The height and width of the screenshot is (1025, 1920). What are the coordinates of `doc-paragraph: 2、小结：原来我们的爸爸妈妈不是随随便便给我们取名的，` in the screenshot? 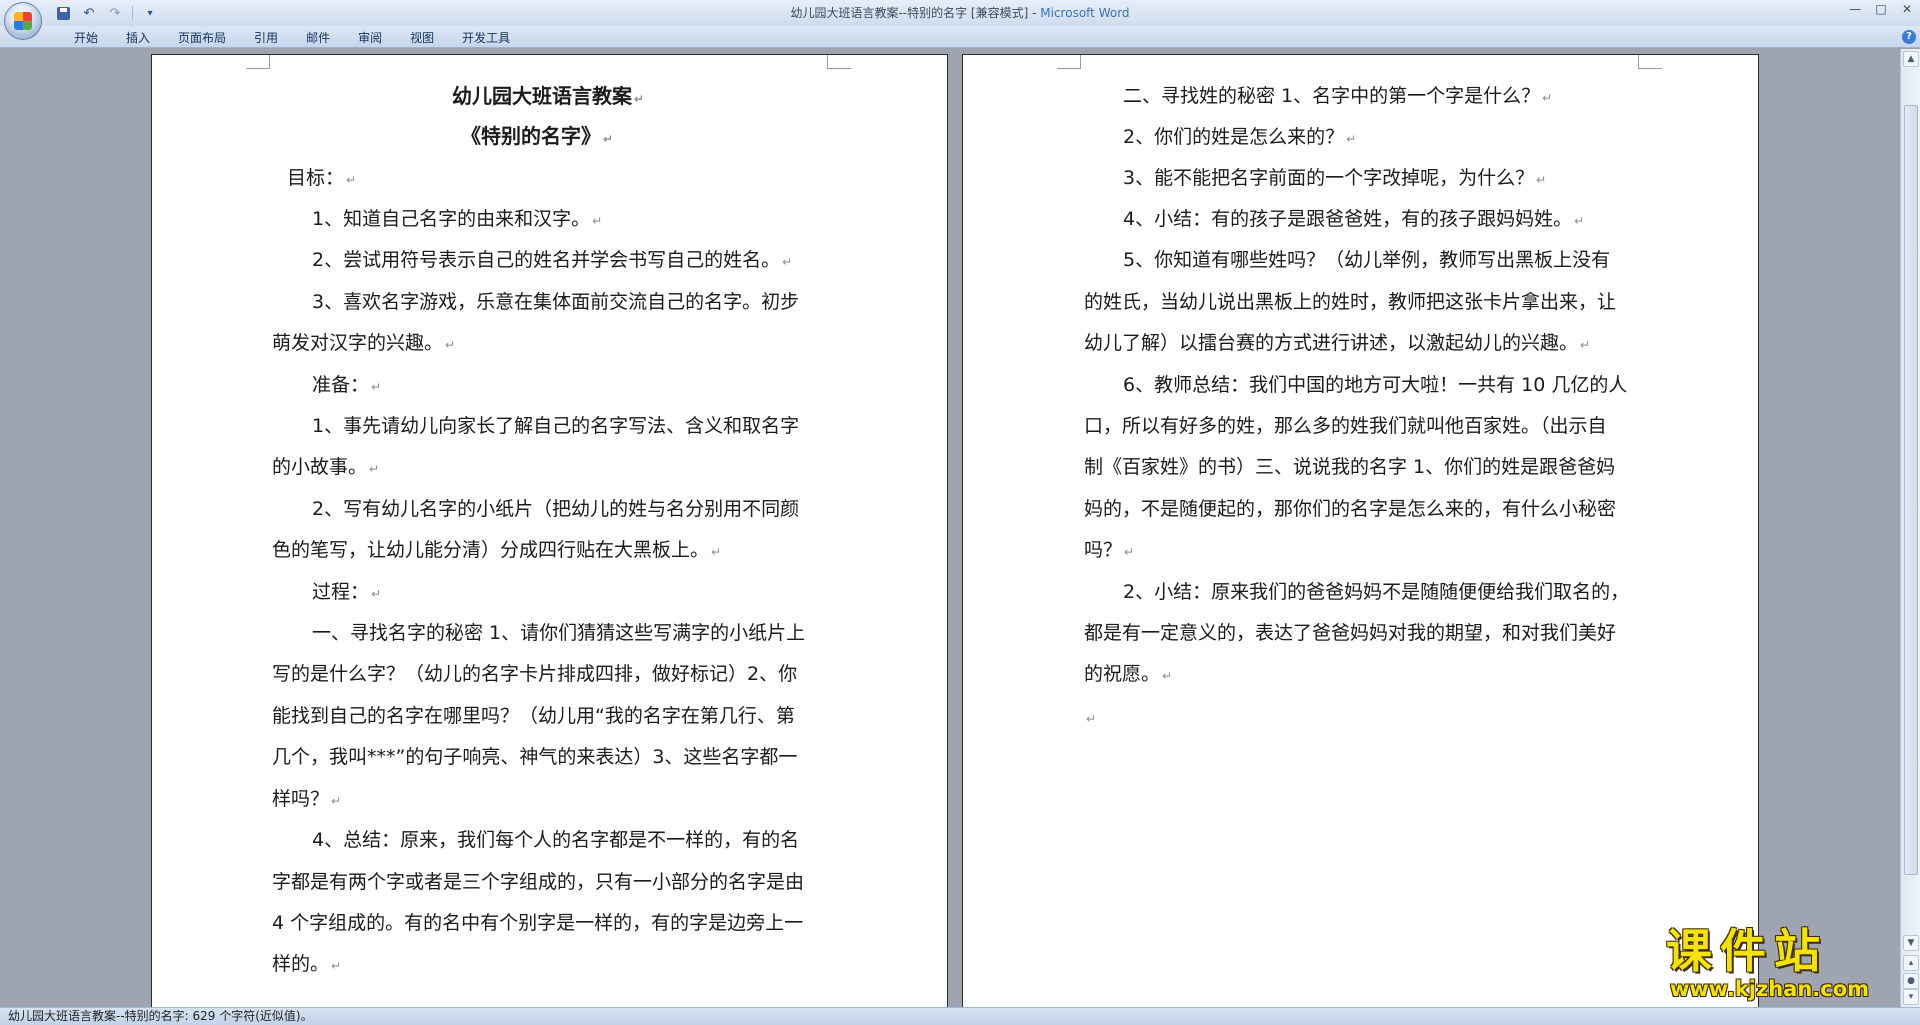 It's located at (1376, 592).